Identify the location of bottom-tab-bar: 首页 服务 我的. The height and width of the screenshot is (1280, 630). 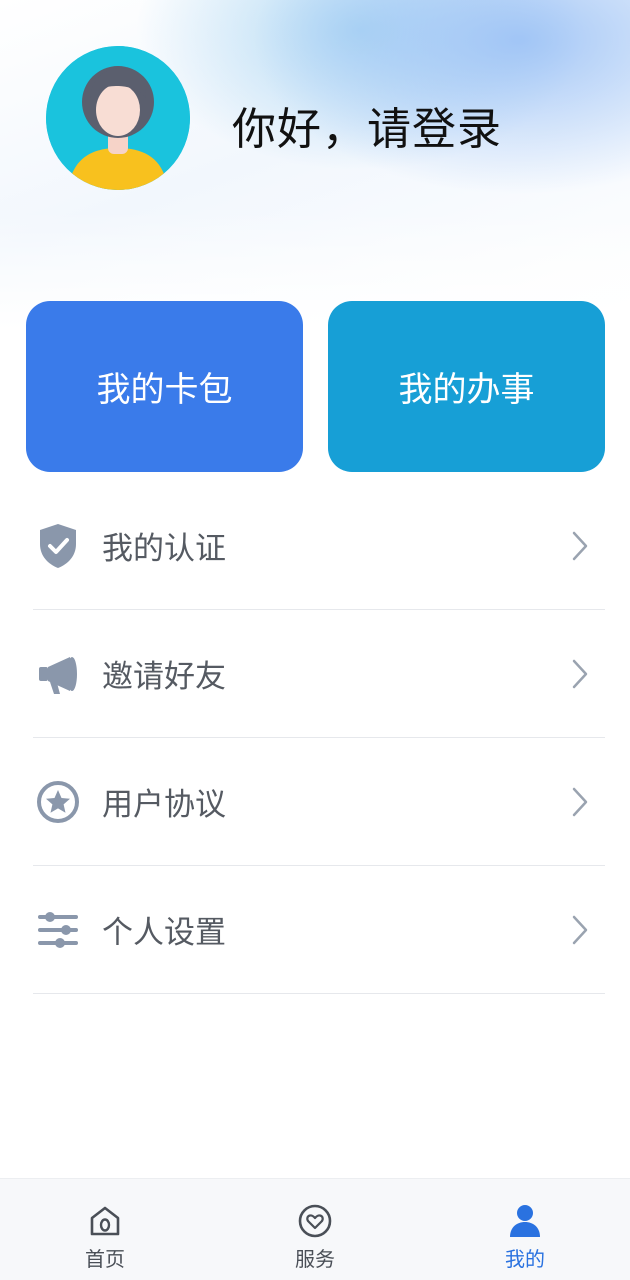
(315, 1229).